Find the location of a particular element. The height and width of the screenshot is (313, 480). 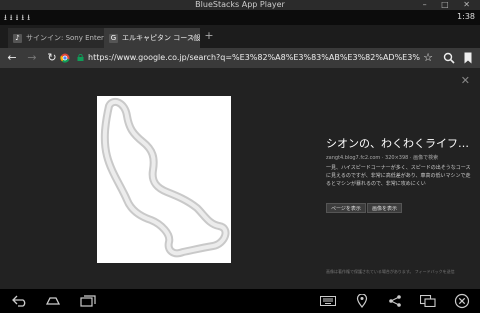

recent-apps-nav-icon is located at coordinates (88, 301).